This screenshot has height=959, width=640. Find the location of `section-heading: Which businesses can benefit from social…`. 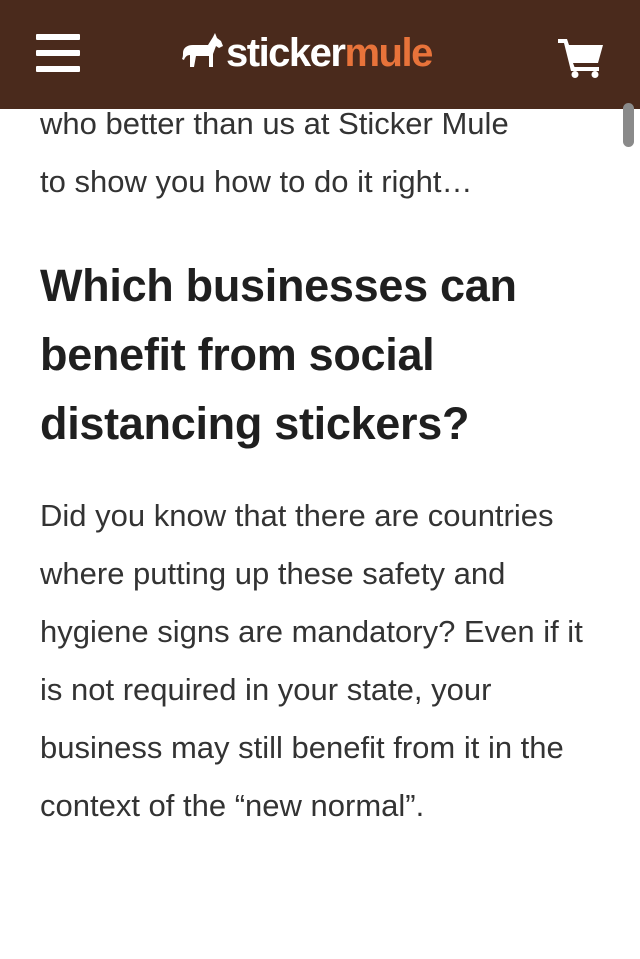

section-heading: Which businesses can benefit from social… is located at coordinates (278, 354).